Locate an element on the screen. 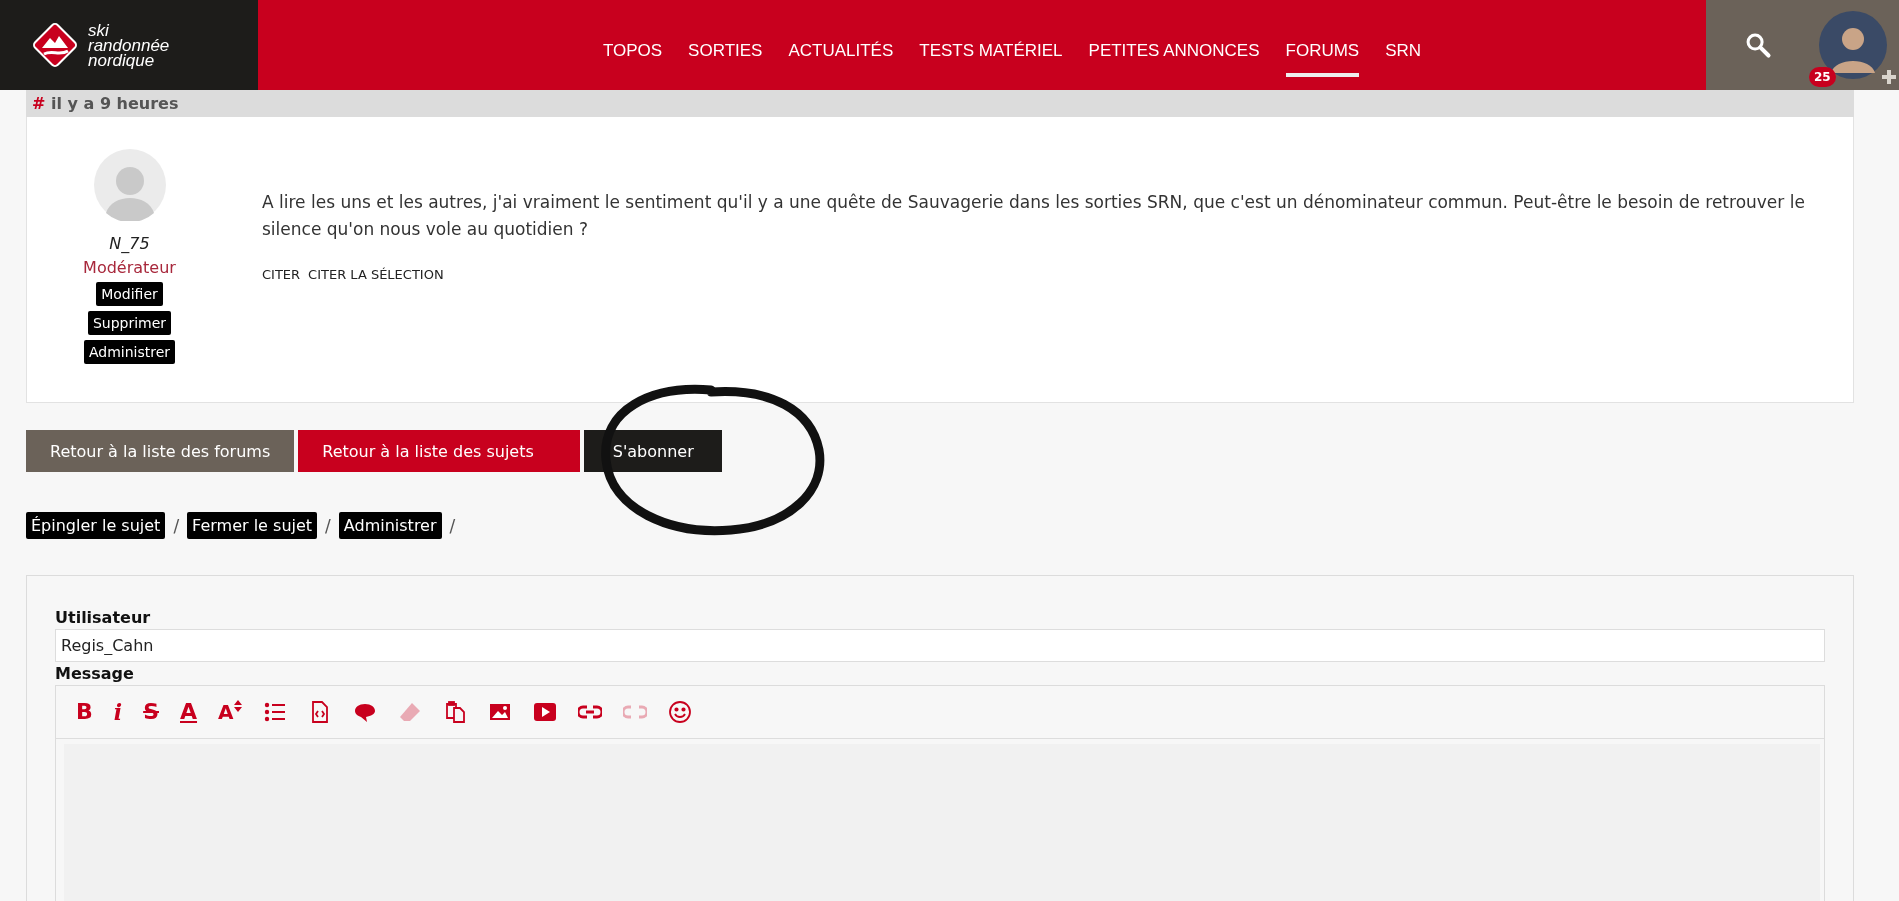  up-down-arrows-icon is located at coordinates (237, 706).